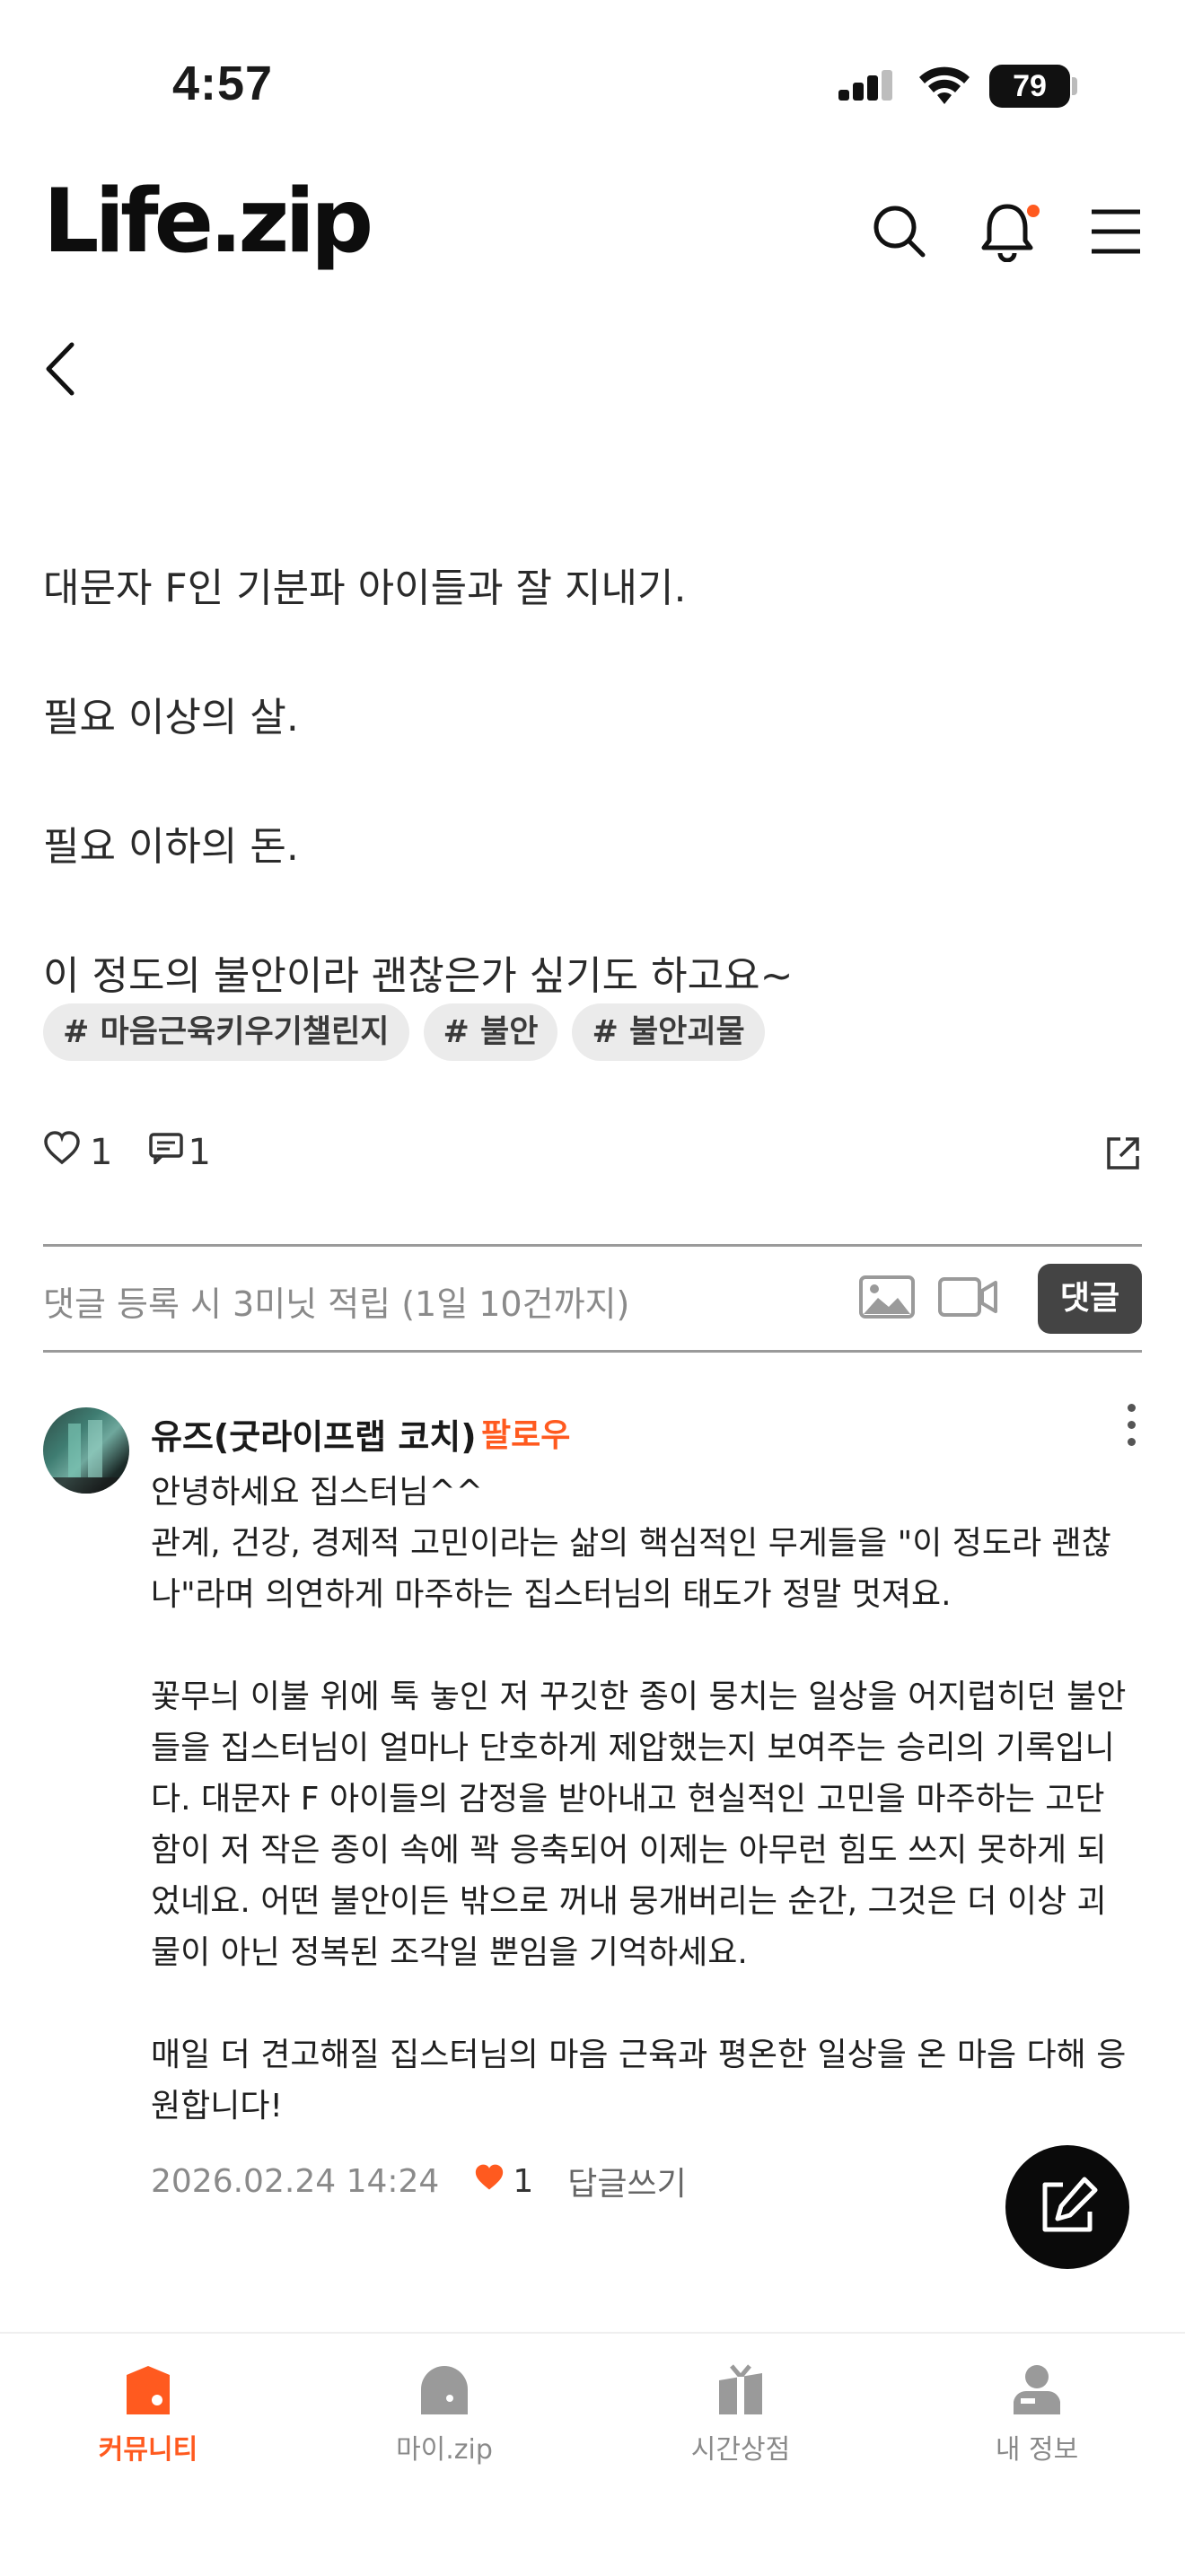  What do you see at coordinates (1116, 233) in the screenshot?
I see `menu-icon` at bounding box center [1116, 233].